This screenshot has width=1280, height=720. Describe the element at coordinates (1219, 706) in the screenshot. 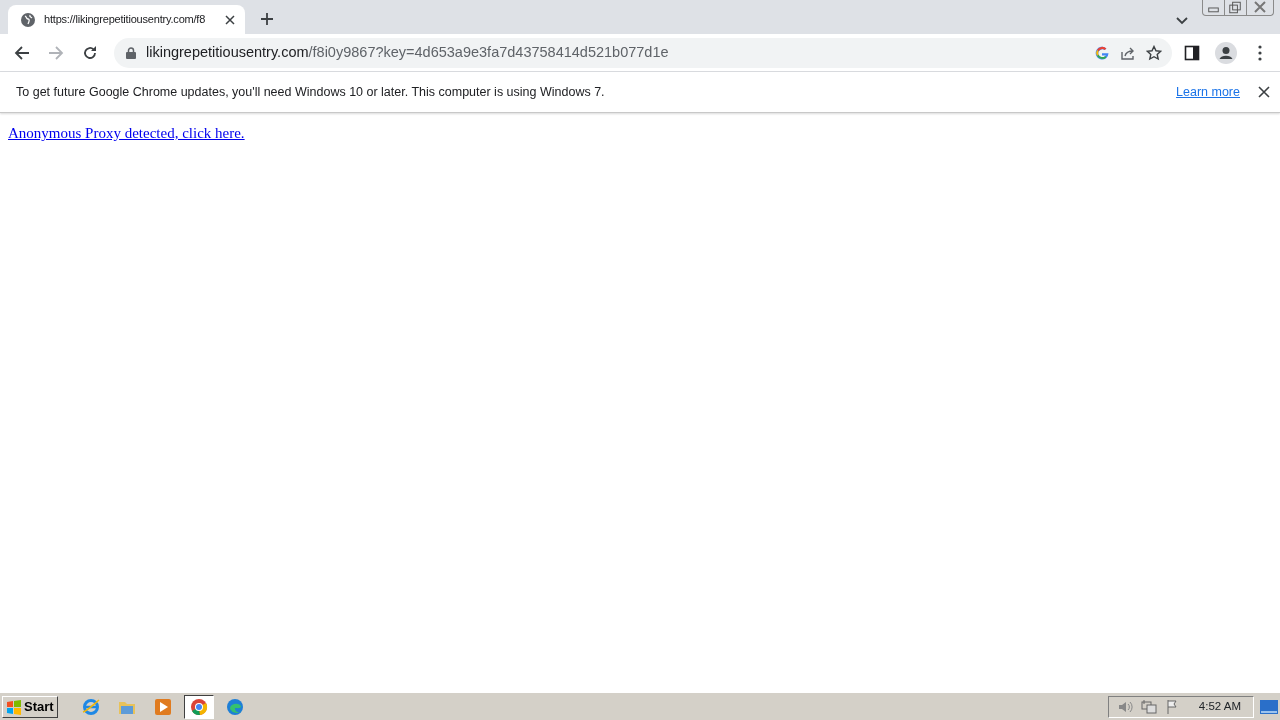

I see `clock-time: 4:52 AM` at that location.